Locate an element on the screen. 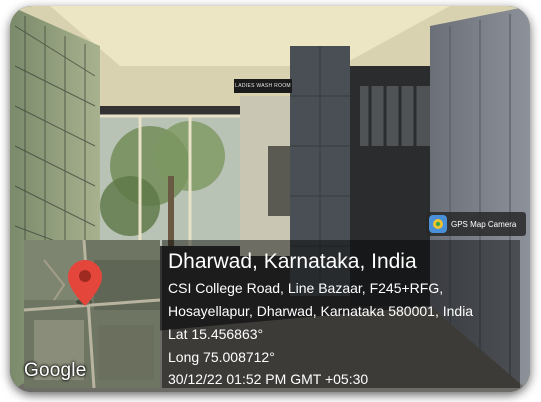 This screenshot has height=402, width=541. location-marker-icon is located at coordinates (85, 283).